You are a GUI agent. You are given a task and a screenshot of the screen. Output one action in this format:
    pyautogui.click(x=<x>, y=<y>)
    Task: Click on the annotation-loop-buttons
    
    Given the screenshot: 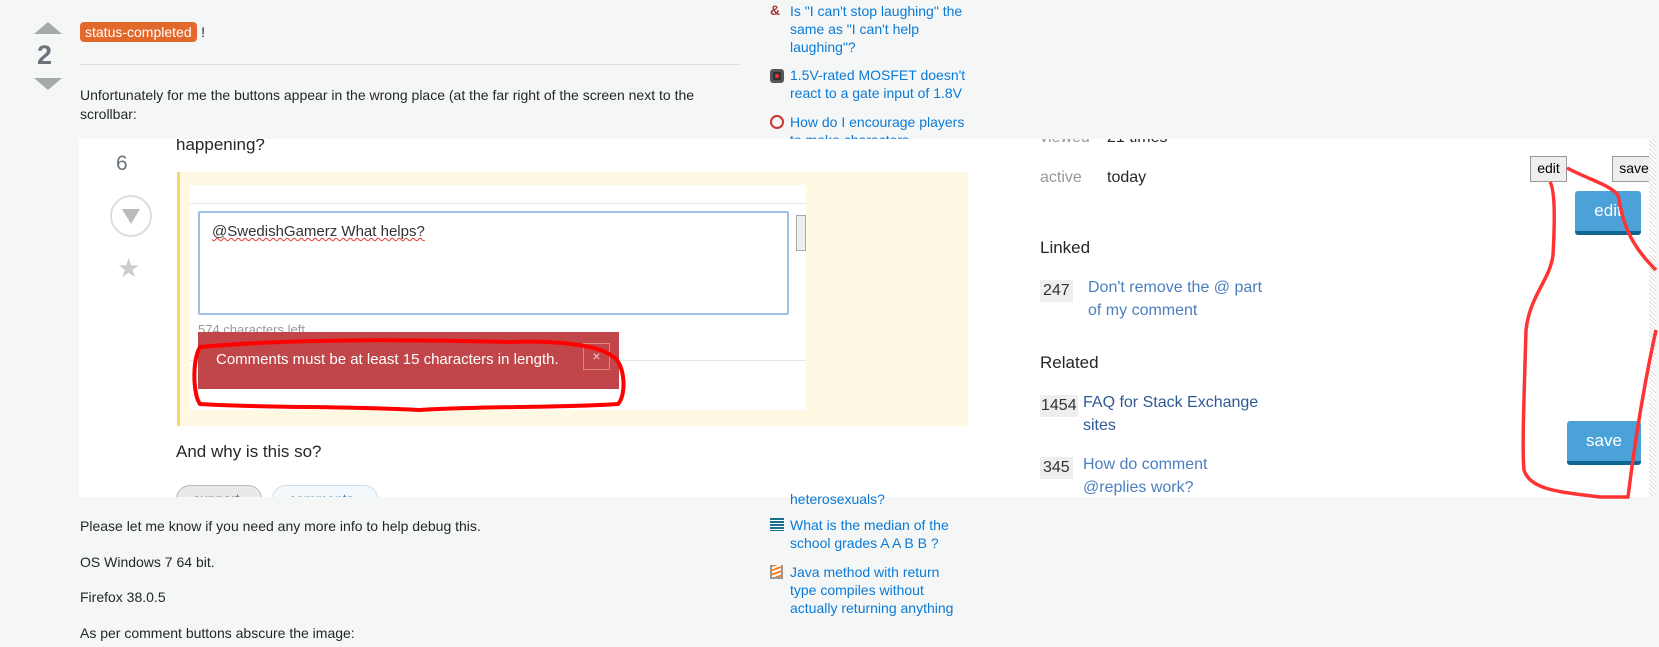 What is the action you would take?
    pyautogui.click(x=1589, y=332)
    